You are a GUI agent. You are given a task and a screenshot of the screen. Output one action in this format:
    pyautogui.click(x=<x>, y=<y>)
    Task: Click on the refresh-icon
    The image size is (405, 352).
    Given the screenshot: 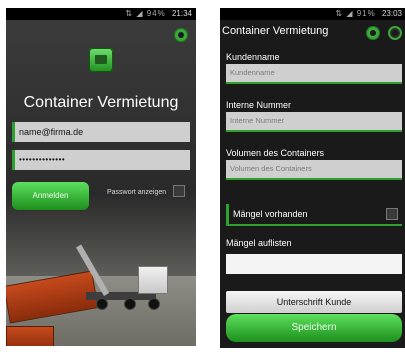 What is the action you would take?
    pyautogui.click(x=395, y=33)
    